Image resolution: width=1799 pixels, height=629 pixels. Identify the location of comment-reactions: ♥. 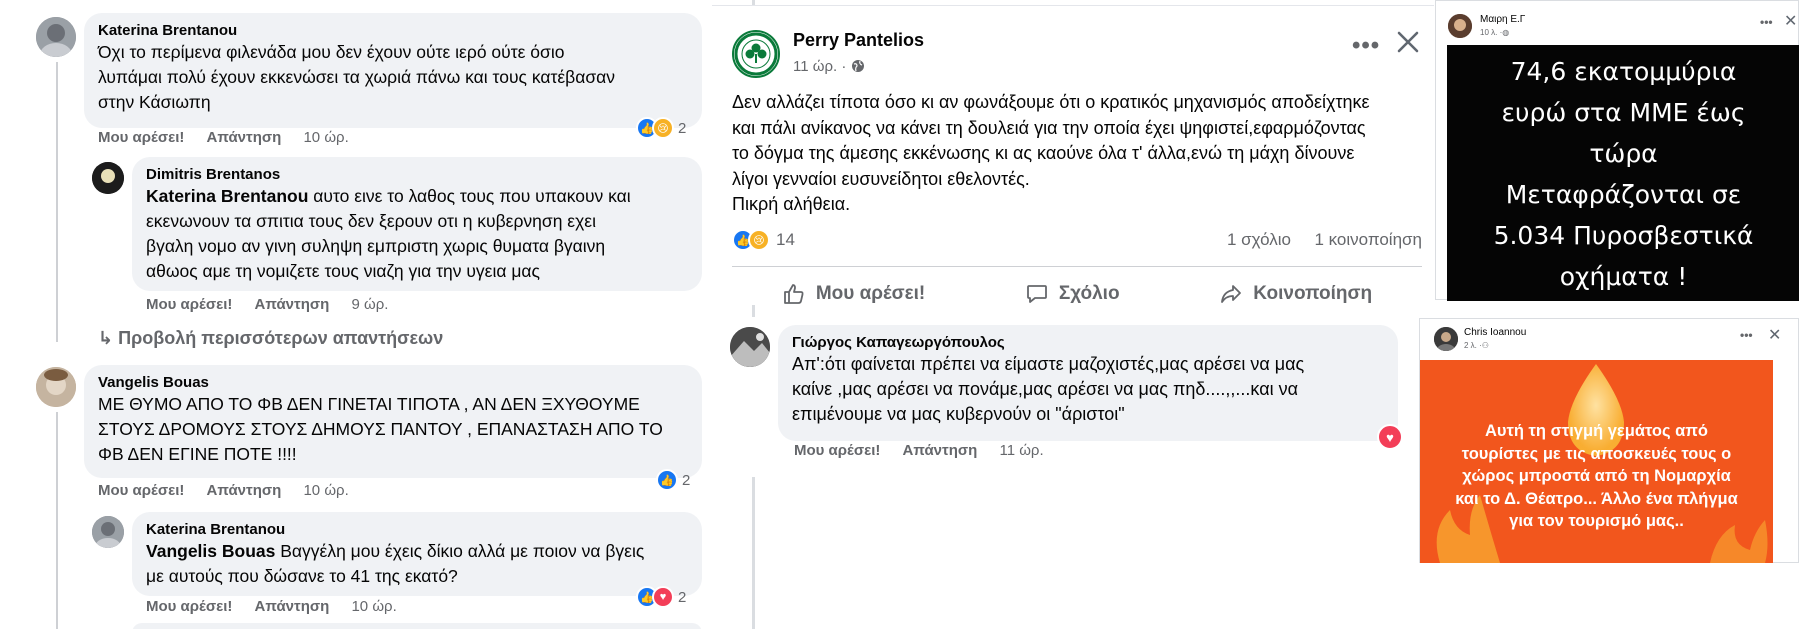
(1390, 437).